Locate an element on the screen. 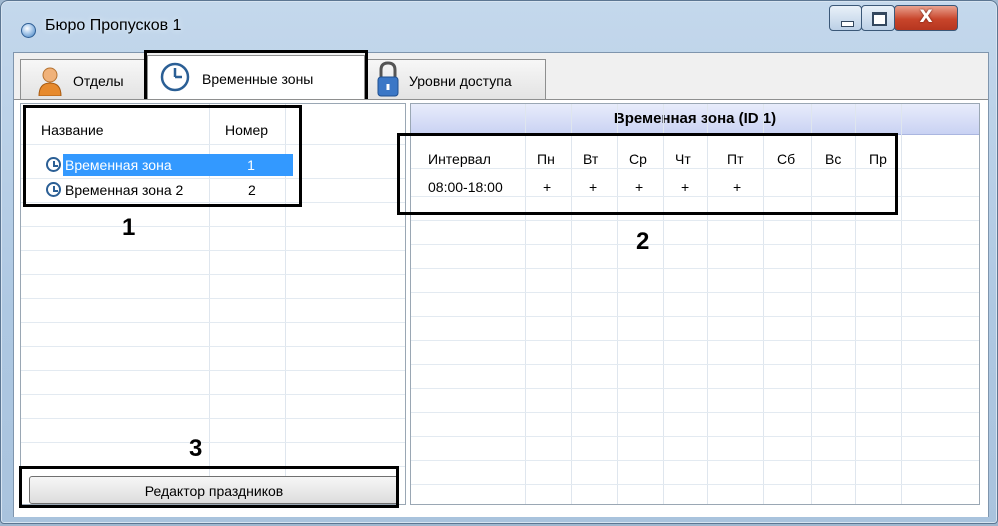  callout-number-3: 3 is located at coordinates (196, 448).